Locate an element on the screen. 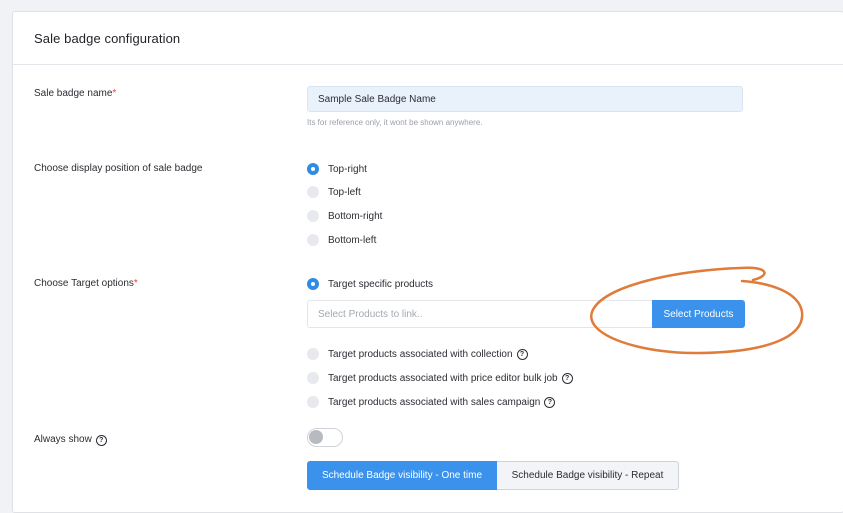 Image resolution: width=843 pixels, height=513 pixels. target-label: Choose Target options* is located at coordinates (86, 283).